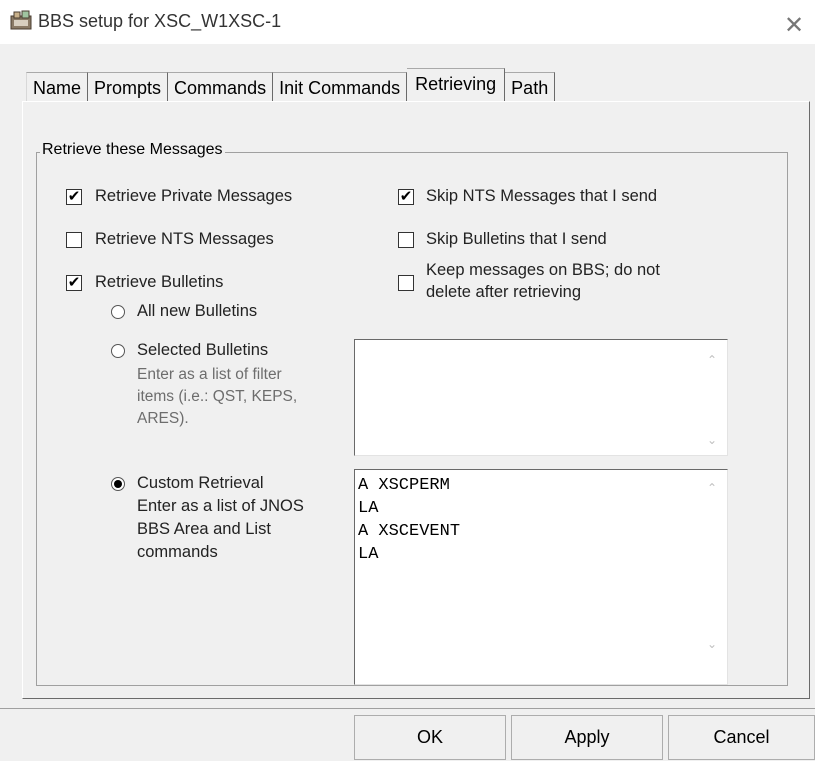  I want to click on retrieve-bulletins-label: Retrieve Bulletins, so click(159, 282).